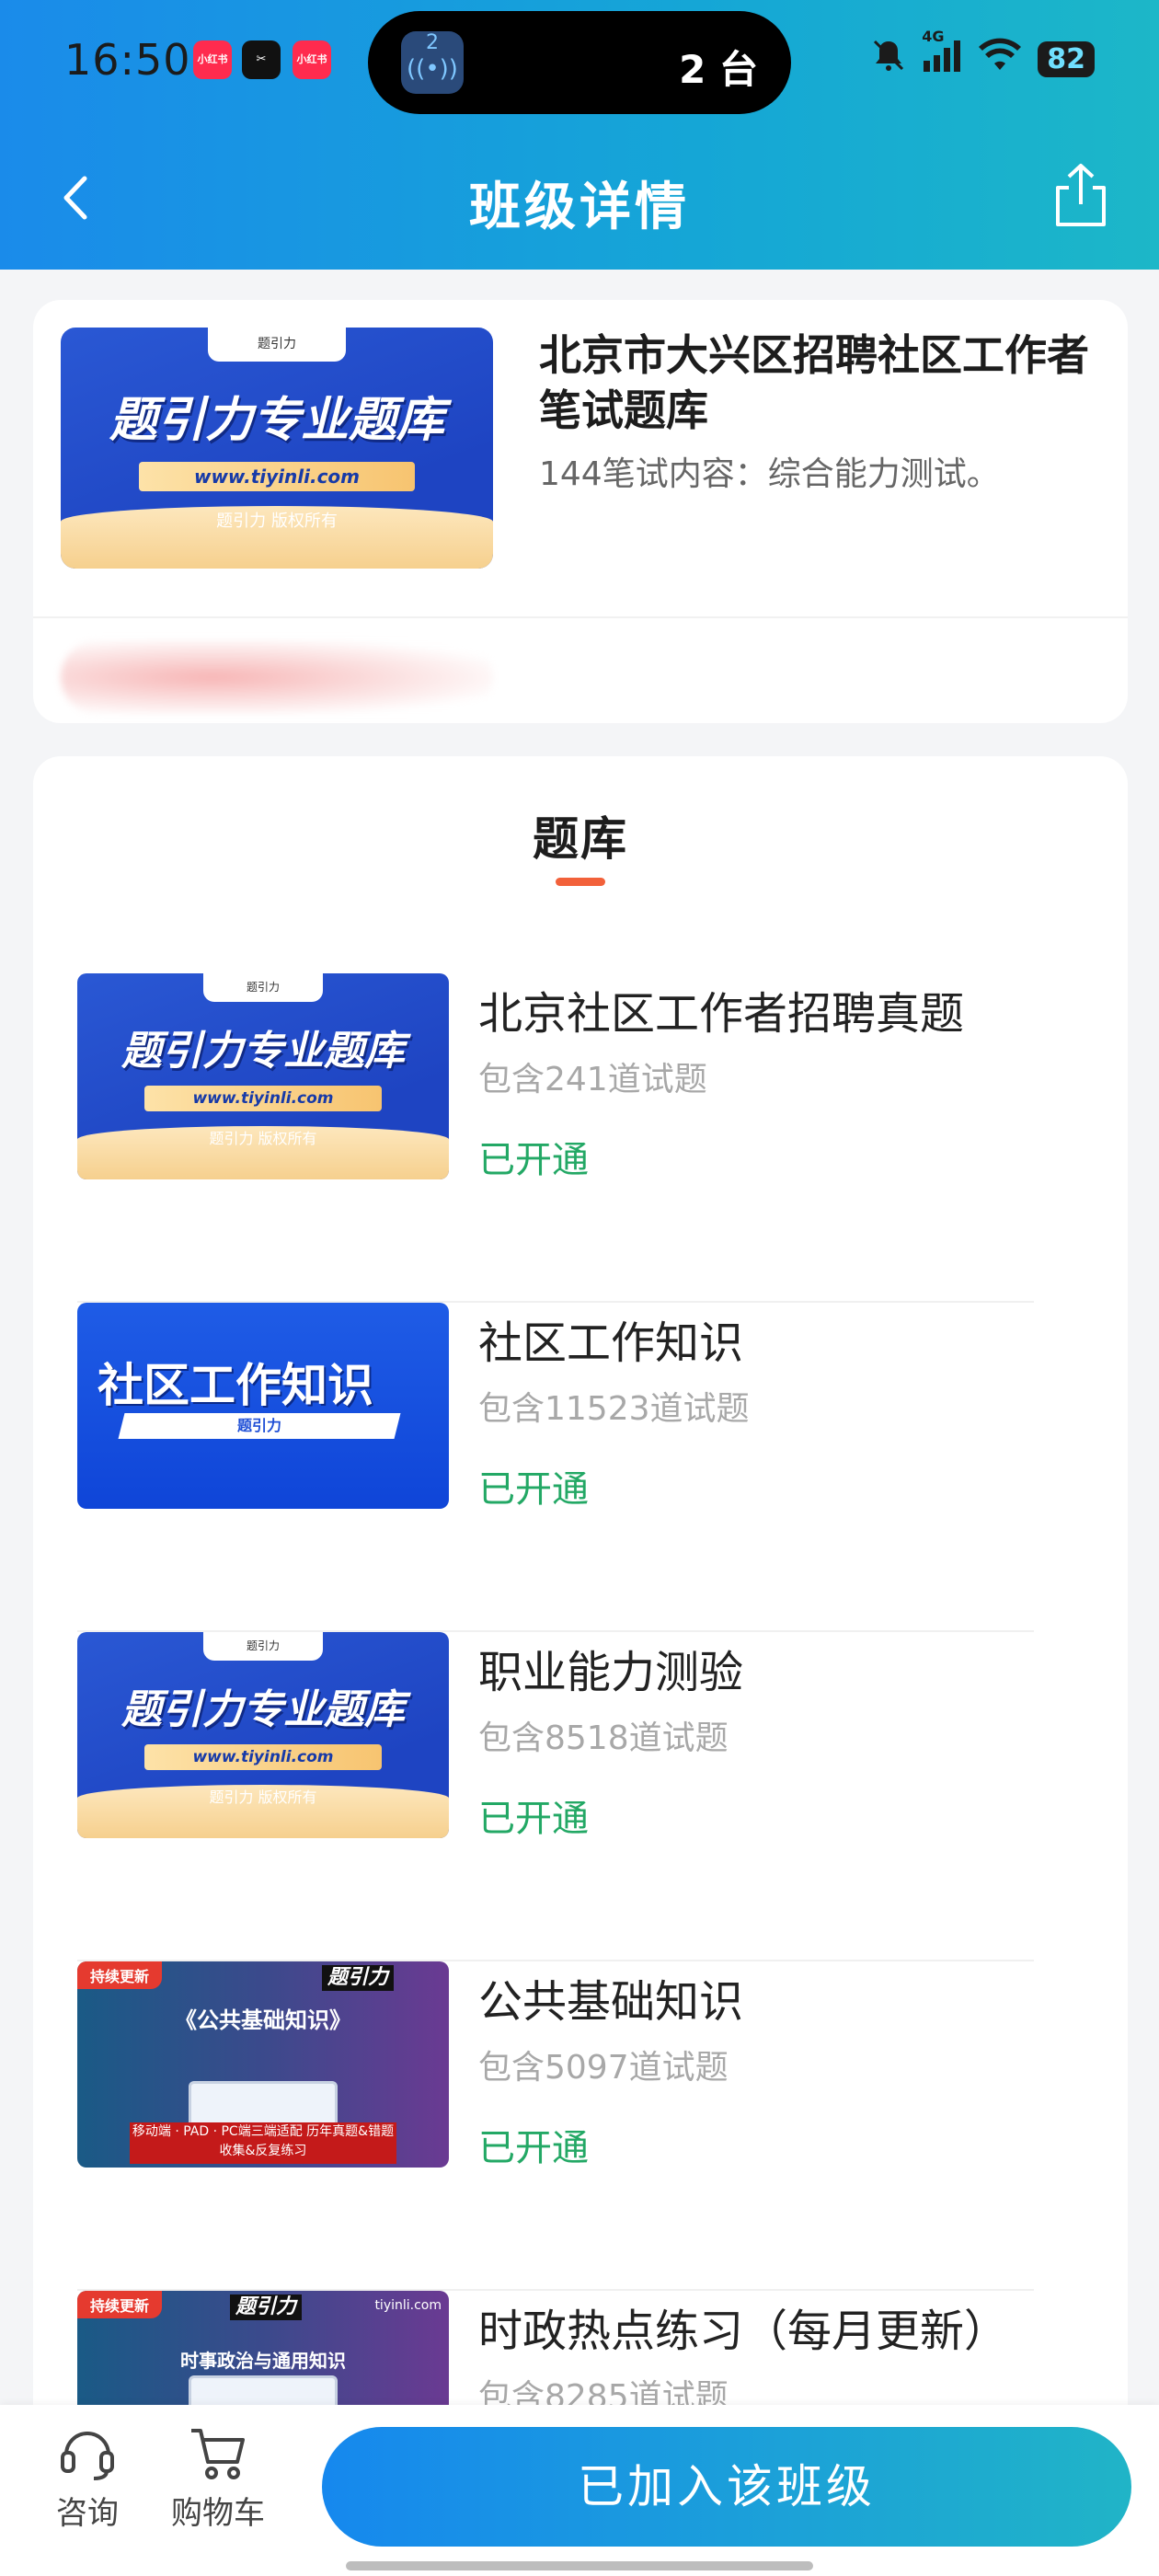 This screenshot has width=1159, height=2576. I want to click on bank-question-count: 包含11523道试题, so click(614, 1409).